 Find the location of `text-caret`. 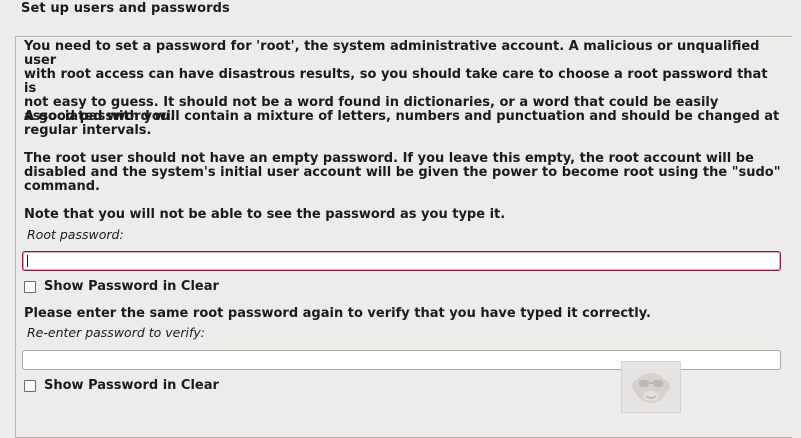

text-caret is located at coordinates (27, 261).